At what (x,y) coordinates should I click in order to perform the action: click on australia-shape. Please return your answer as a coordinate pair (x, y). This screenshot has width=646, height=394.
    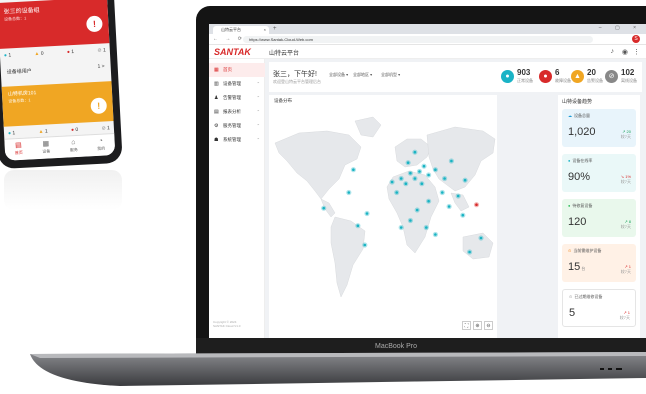
    Looking at the image, I should click on (478, 246).